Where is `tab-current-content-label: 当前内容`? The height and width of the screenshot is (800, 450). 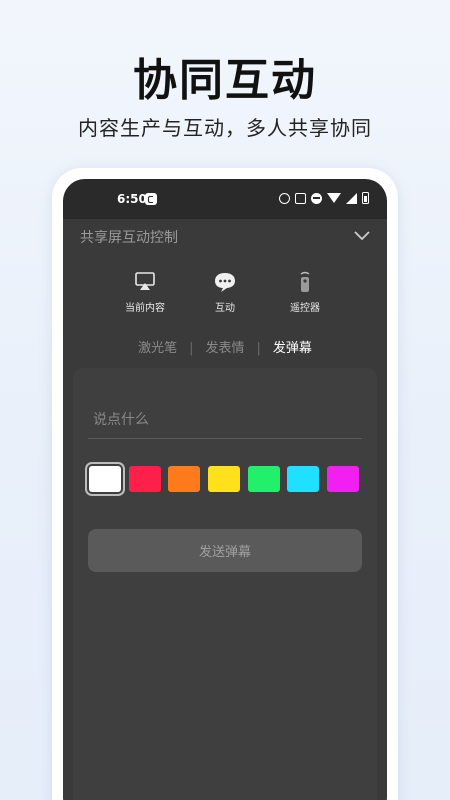
tab-current-content-label: 当前内容 is located at coordinates (145, 308).